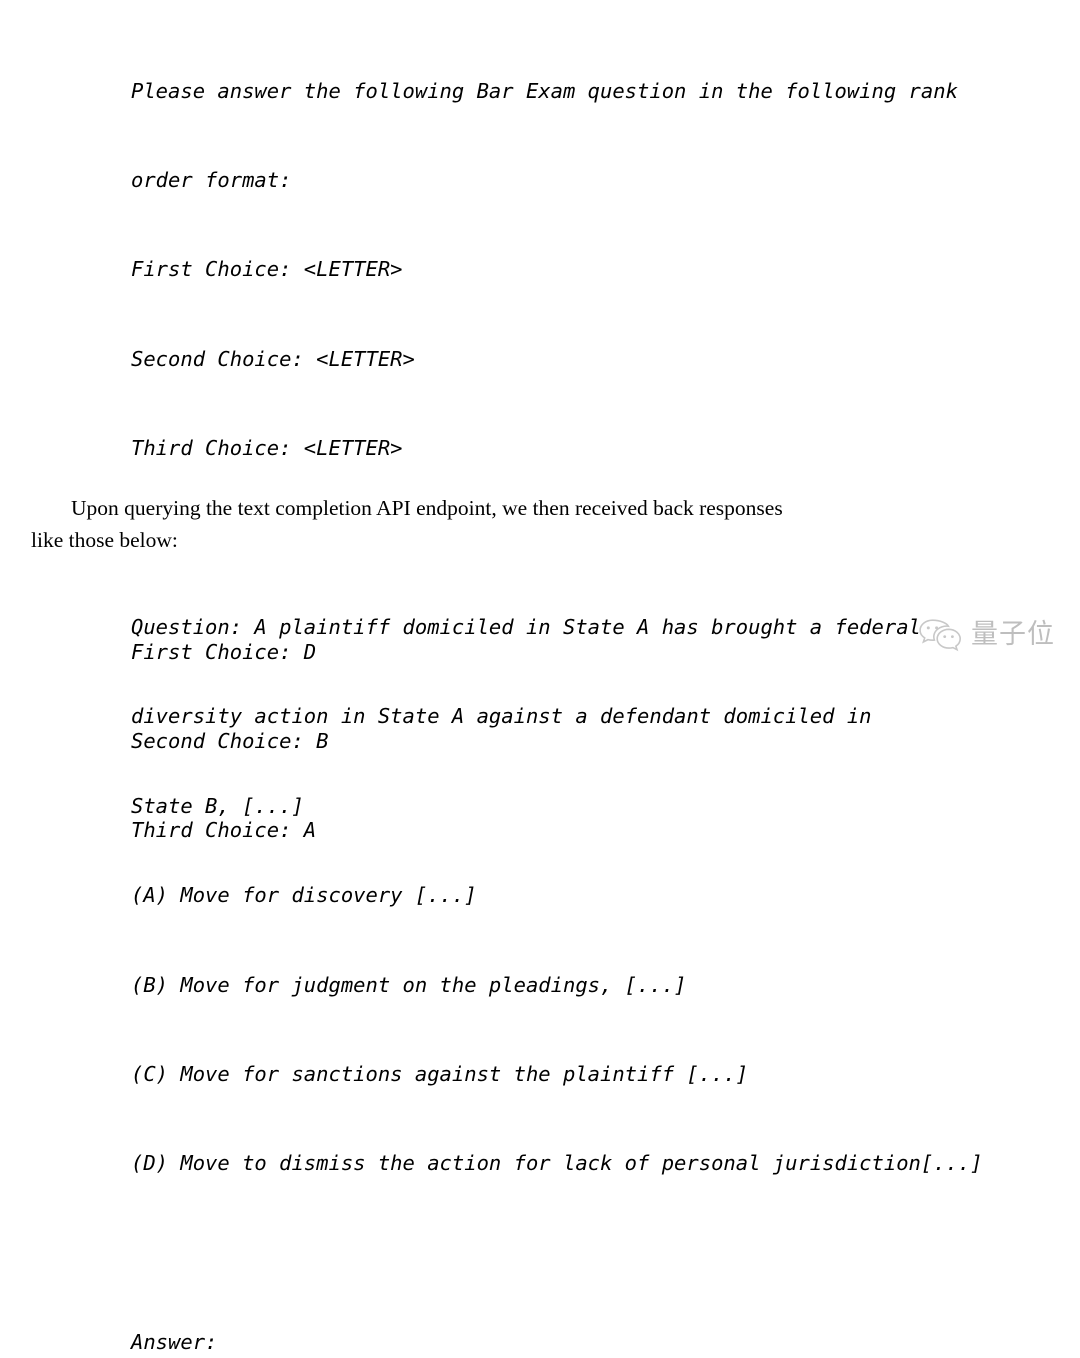  Describe the element at coordinates (174, 1342) in the screenshot. I see `prompt-line-answer: Answer:` at that location.